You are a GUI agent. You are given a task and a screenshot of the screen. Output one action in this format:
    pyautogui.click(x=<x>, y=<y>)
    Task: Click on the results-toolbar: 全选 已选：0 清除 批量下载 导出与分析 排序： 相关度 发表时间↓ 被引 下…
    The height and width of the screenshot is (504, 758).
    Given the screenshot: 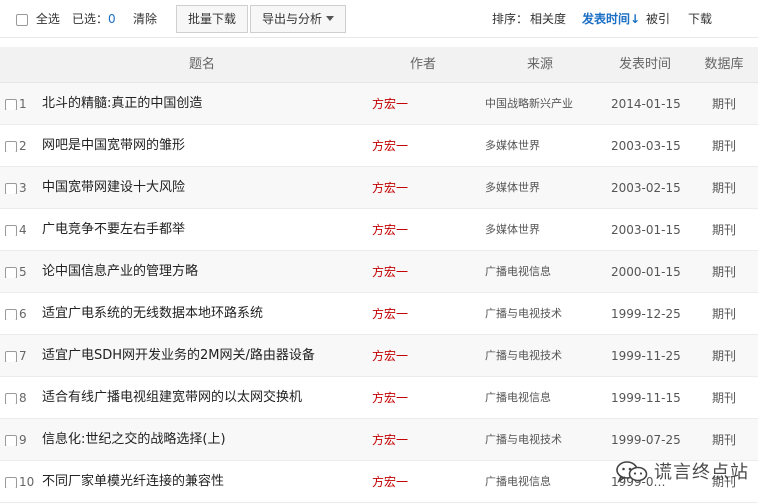 What is the action you would take?
    pyautogui.click(x=379, y=19)
    